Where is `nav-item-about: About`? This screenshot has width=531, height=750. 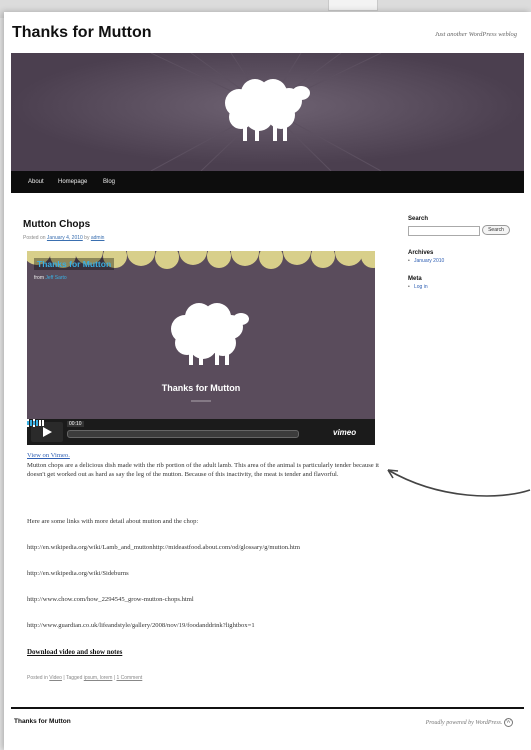
nav-item-about: About is located at coordinates (36, 182).